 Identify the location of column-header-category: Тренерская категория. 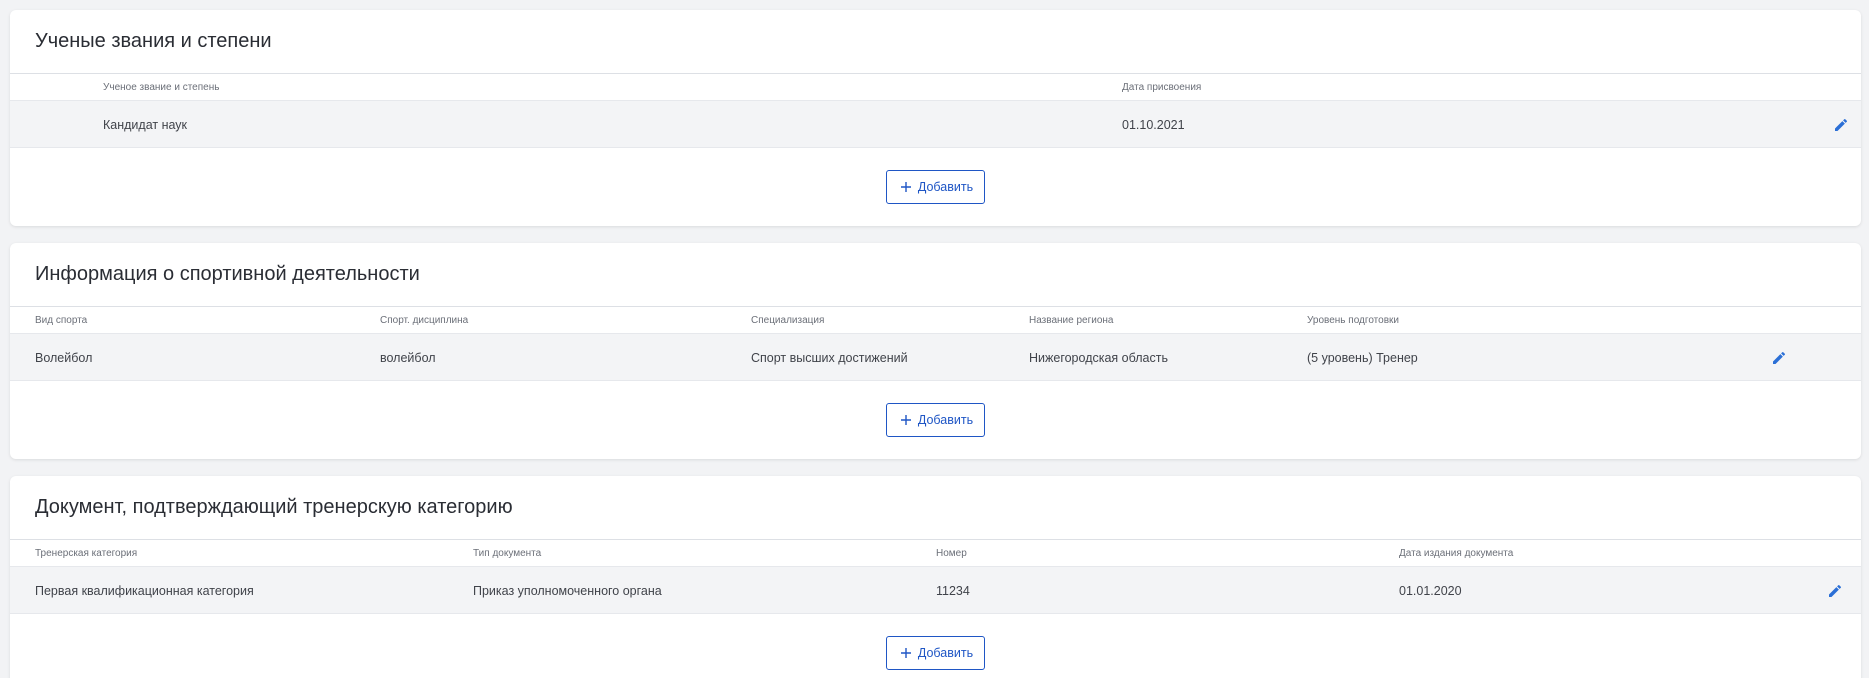
(86, 553).